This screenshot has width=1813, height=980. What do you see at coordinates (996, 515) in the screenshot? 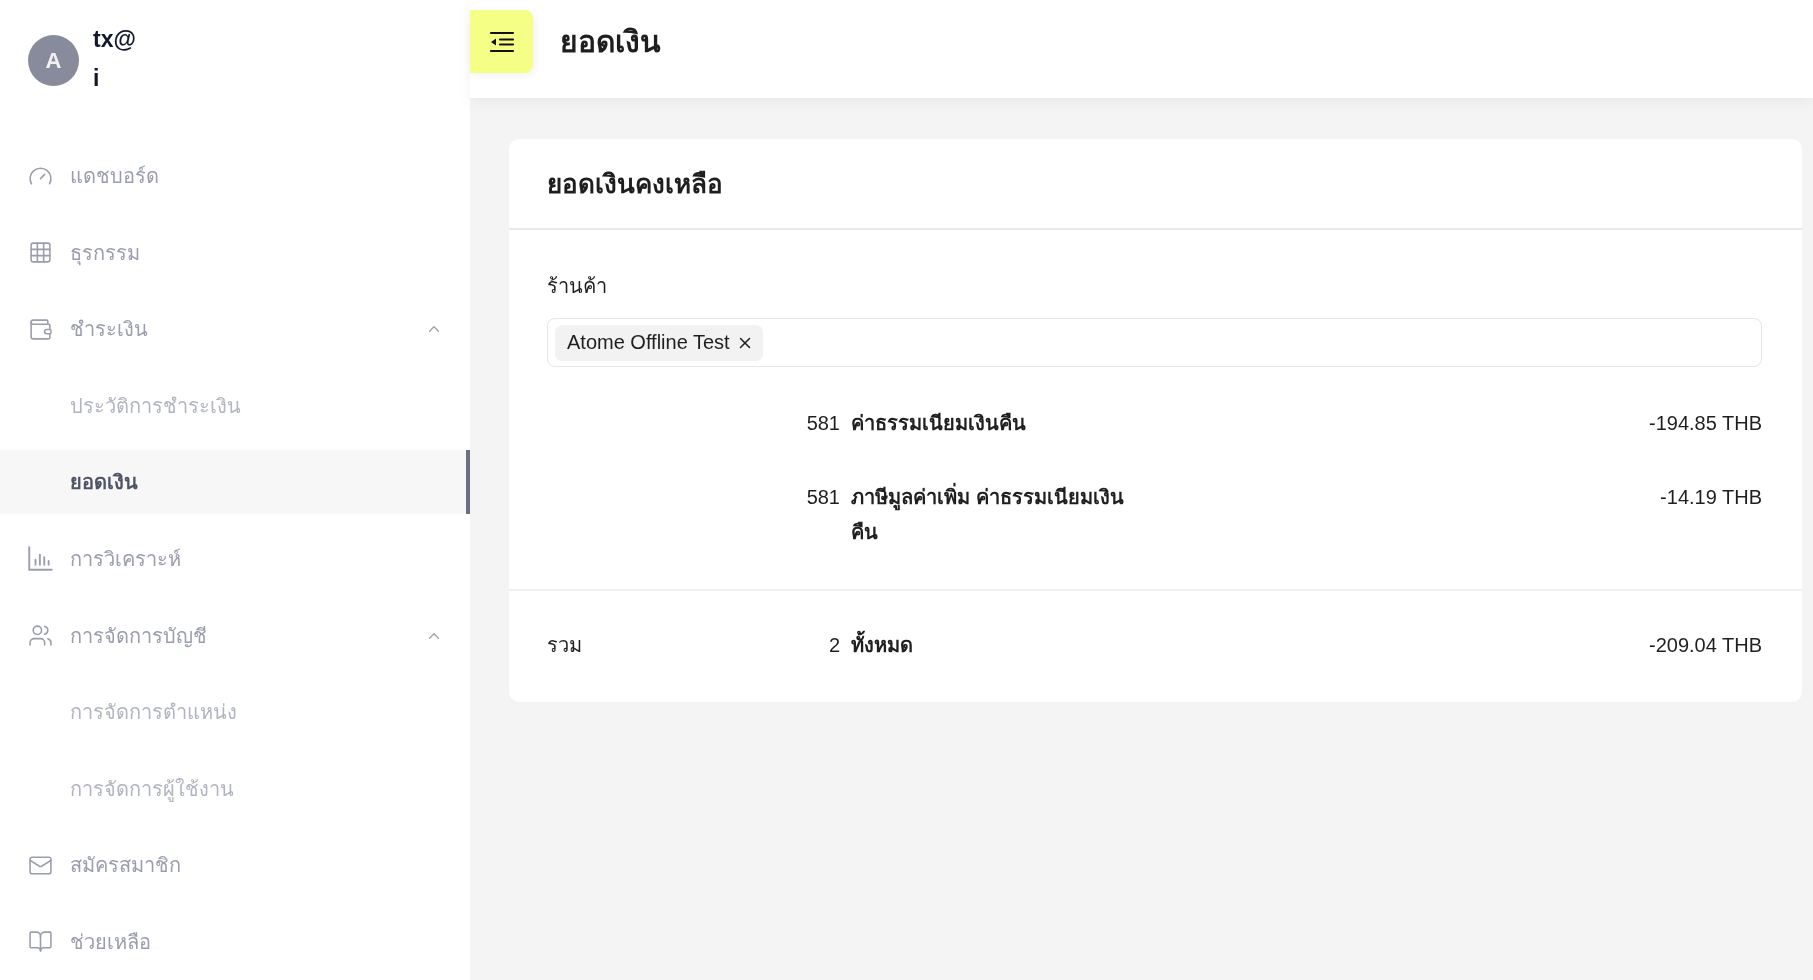
I see `row-description-text: ภาษีมูลค่าเพิ่ม ค่าธรรมเนียมเงินคืน` at bounding box center [996, 515].